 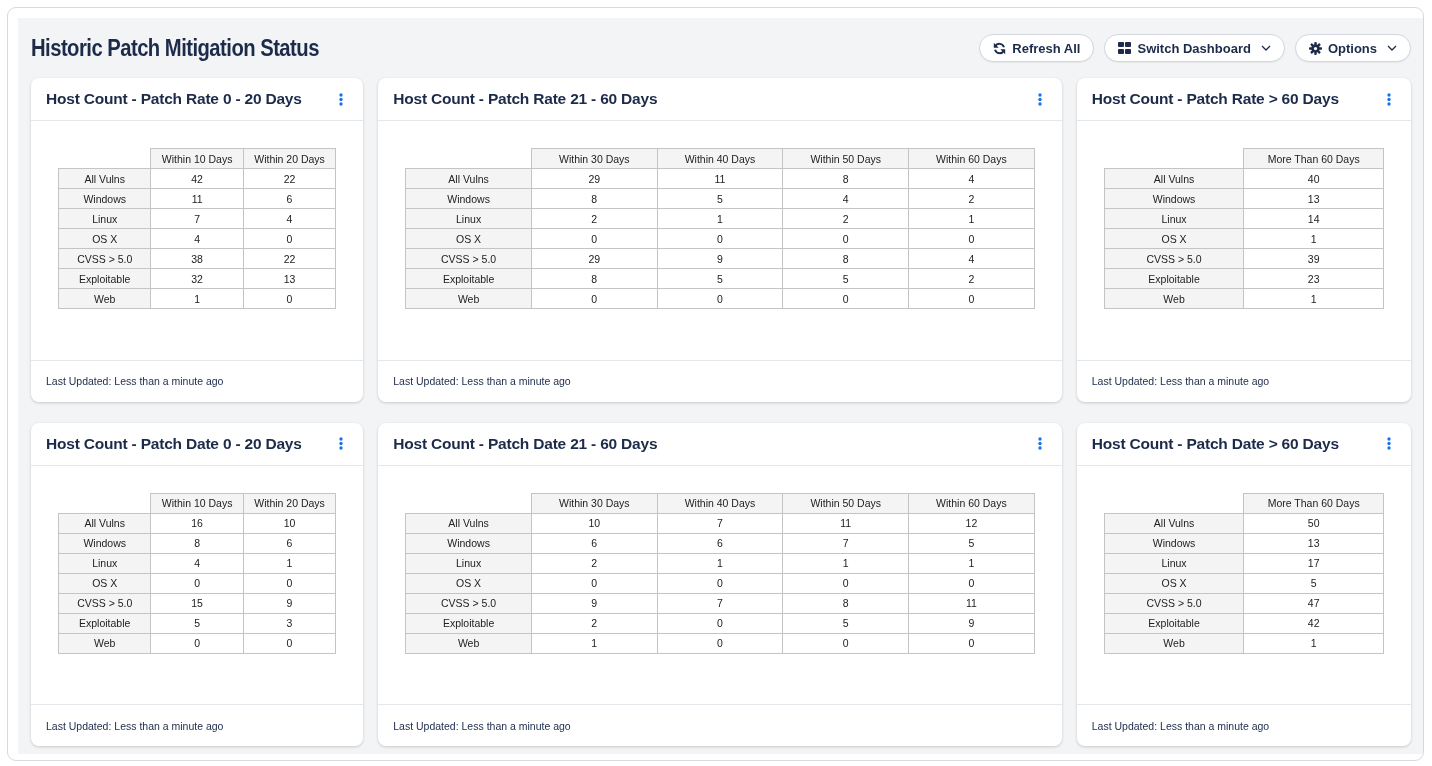 What do you see at coordinates (197, 278) in the screenshot?
I see `table-cell: 32` at bounding box center [197, 278].